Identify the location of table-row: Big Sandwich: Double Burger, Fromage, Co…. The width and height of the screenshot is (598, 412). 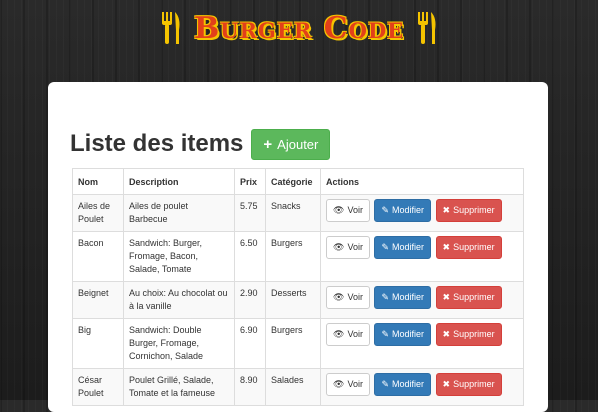
(298, 343).